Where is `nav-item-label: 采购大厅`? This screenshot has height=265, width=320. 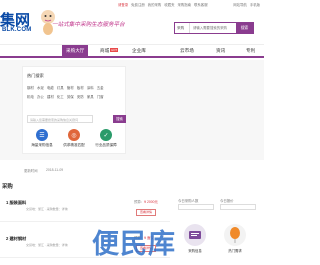 nav-item-label: 采购大厅 is located at coordinates (75, 50).